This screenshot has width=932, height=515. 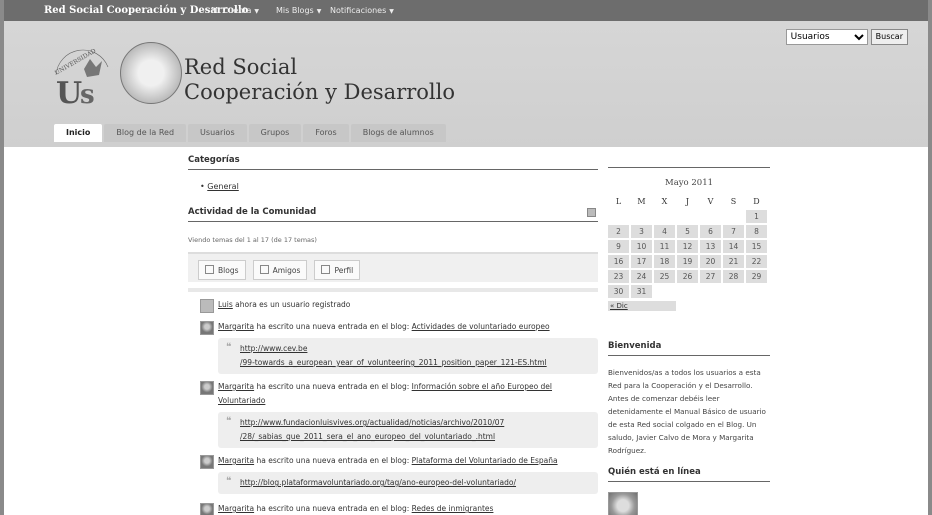 I want to click on categories-list: • General, so click(x=219, y=186).